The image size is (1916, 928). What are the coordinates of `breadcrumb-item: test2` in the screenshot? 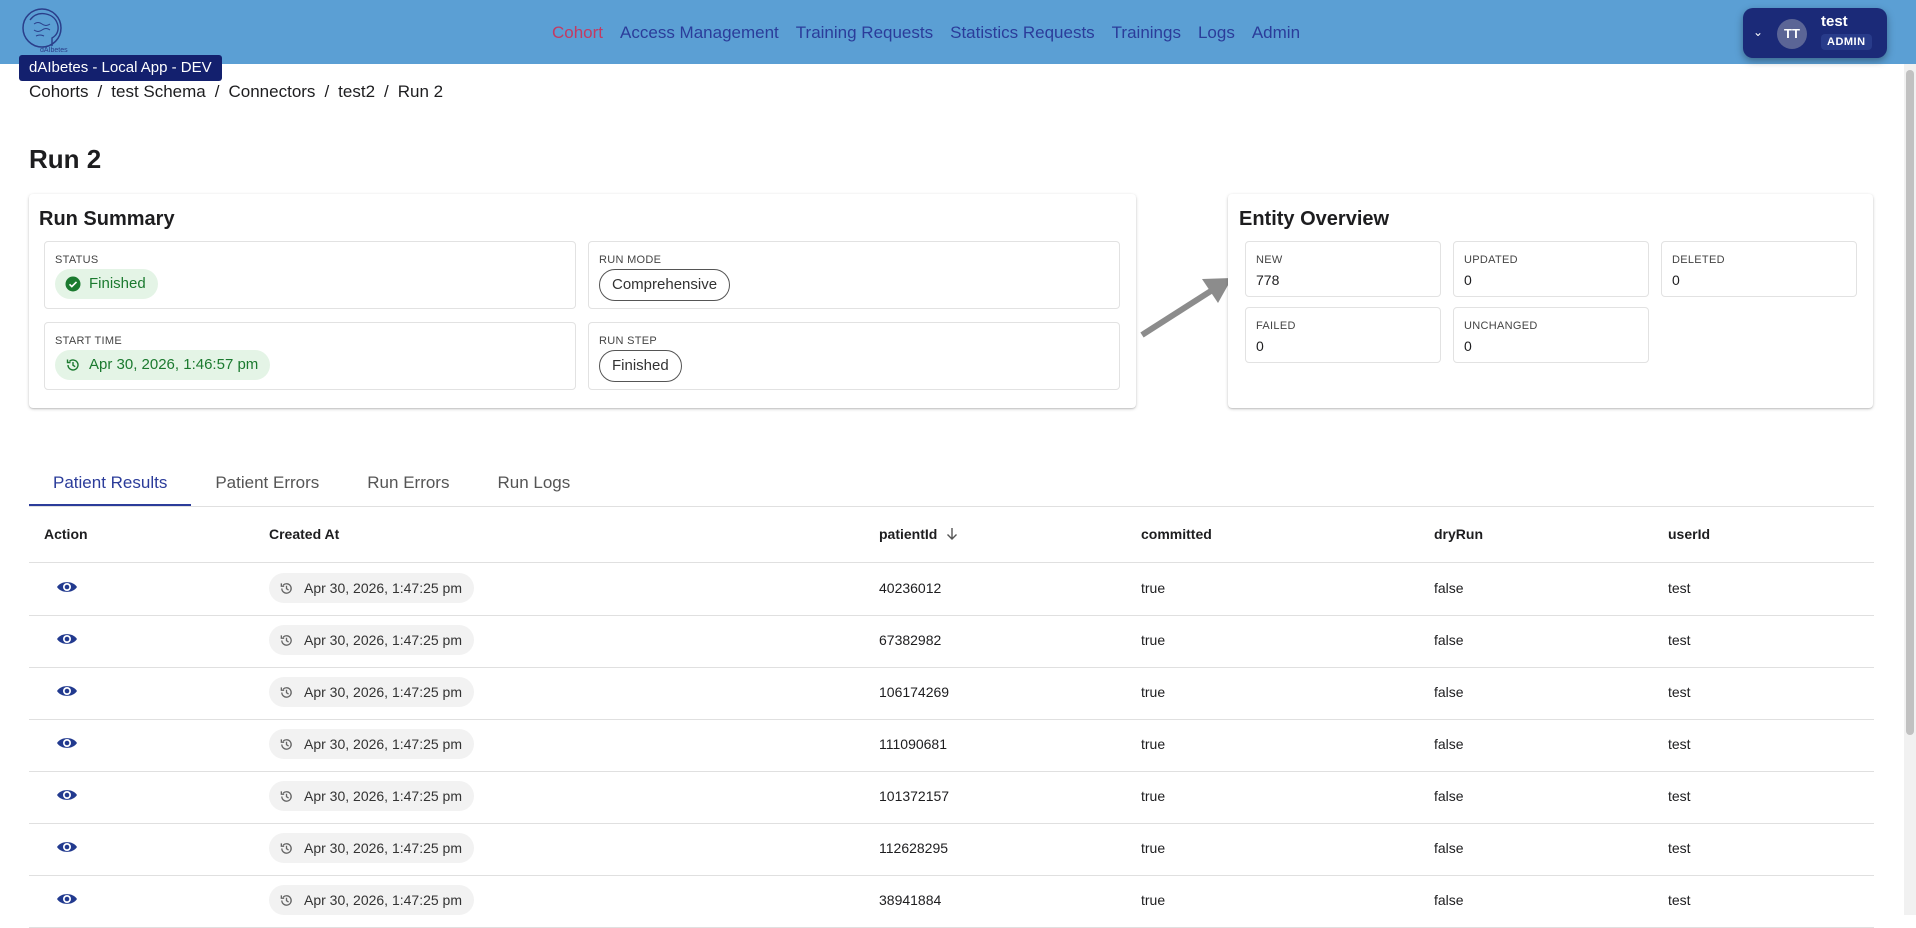 It's located at (356, 92).